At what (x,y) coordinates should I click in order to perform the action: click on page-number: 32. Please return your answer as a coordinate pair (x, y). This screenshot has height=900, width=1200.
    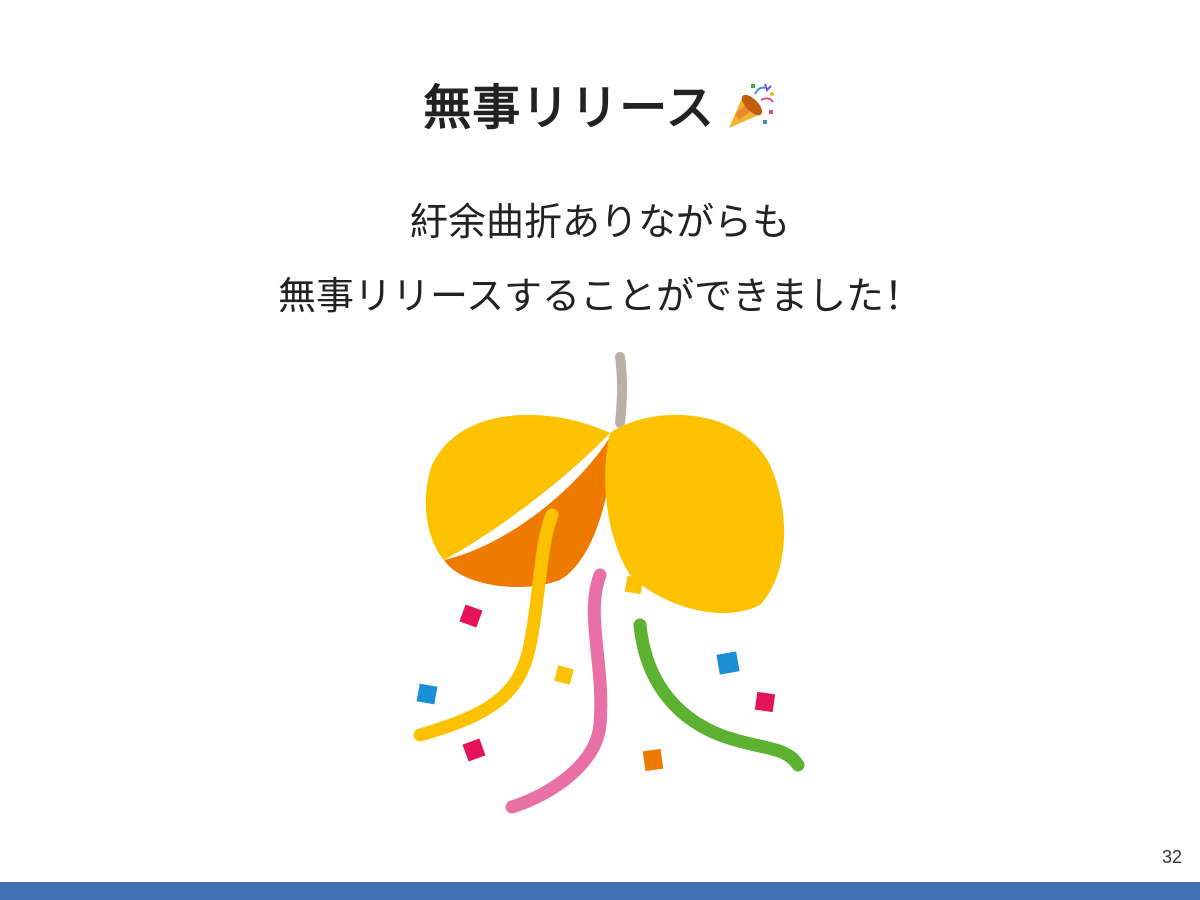
    Looking at the image, I should click on (1171, 857).